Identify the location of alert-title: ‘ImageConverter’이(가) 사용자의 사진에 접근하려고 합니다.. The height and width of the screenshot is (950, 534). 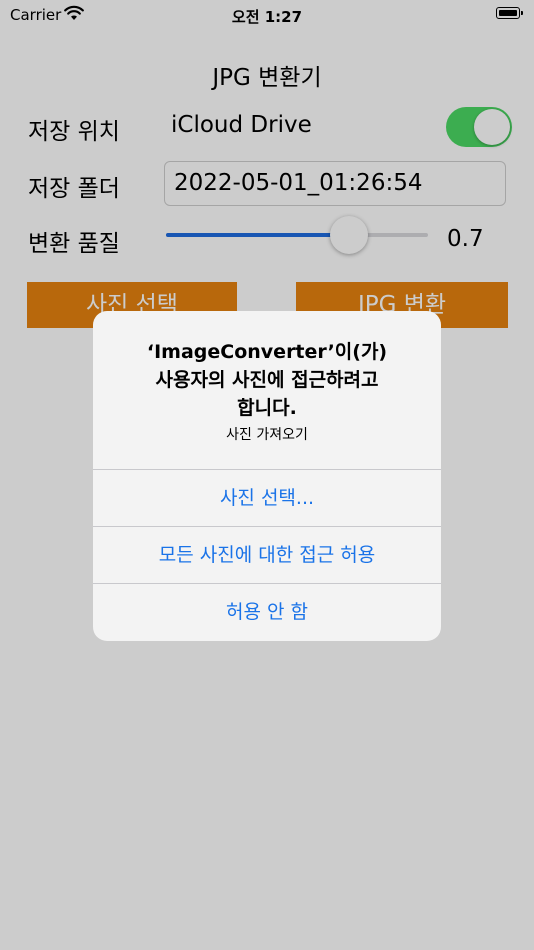
(267, 380).